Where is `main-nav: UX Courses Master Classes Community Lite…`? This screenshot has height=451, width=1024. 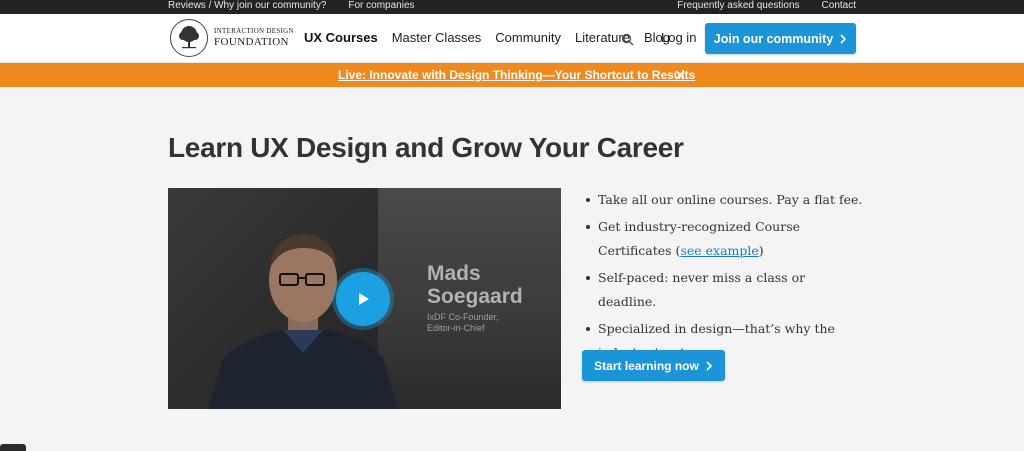
main-nav: UX Courses Master Classes Community Lite… is located at coordinates (487, 37).